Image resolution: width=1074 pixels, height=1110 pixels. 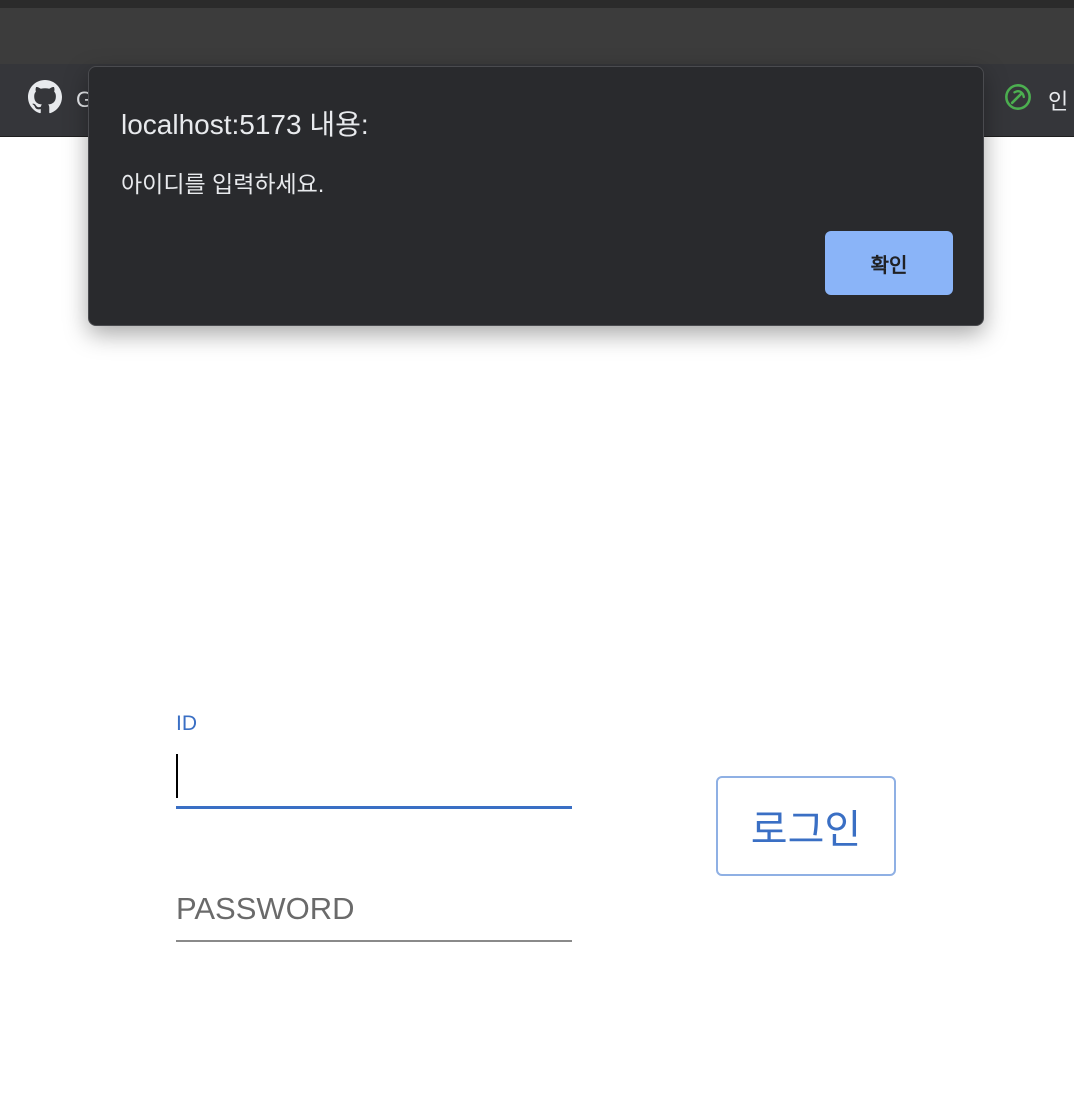 What do you see at coordinates (1018, 100) in the screenshot?
I see `leaf-icon` at bounding box center [1018, 100].